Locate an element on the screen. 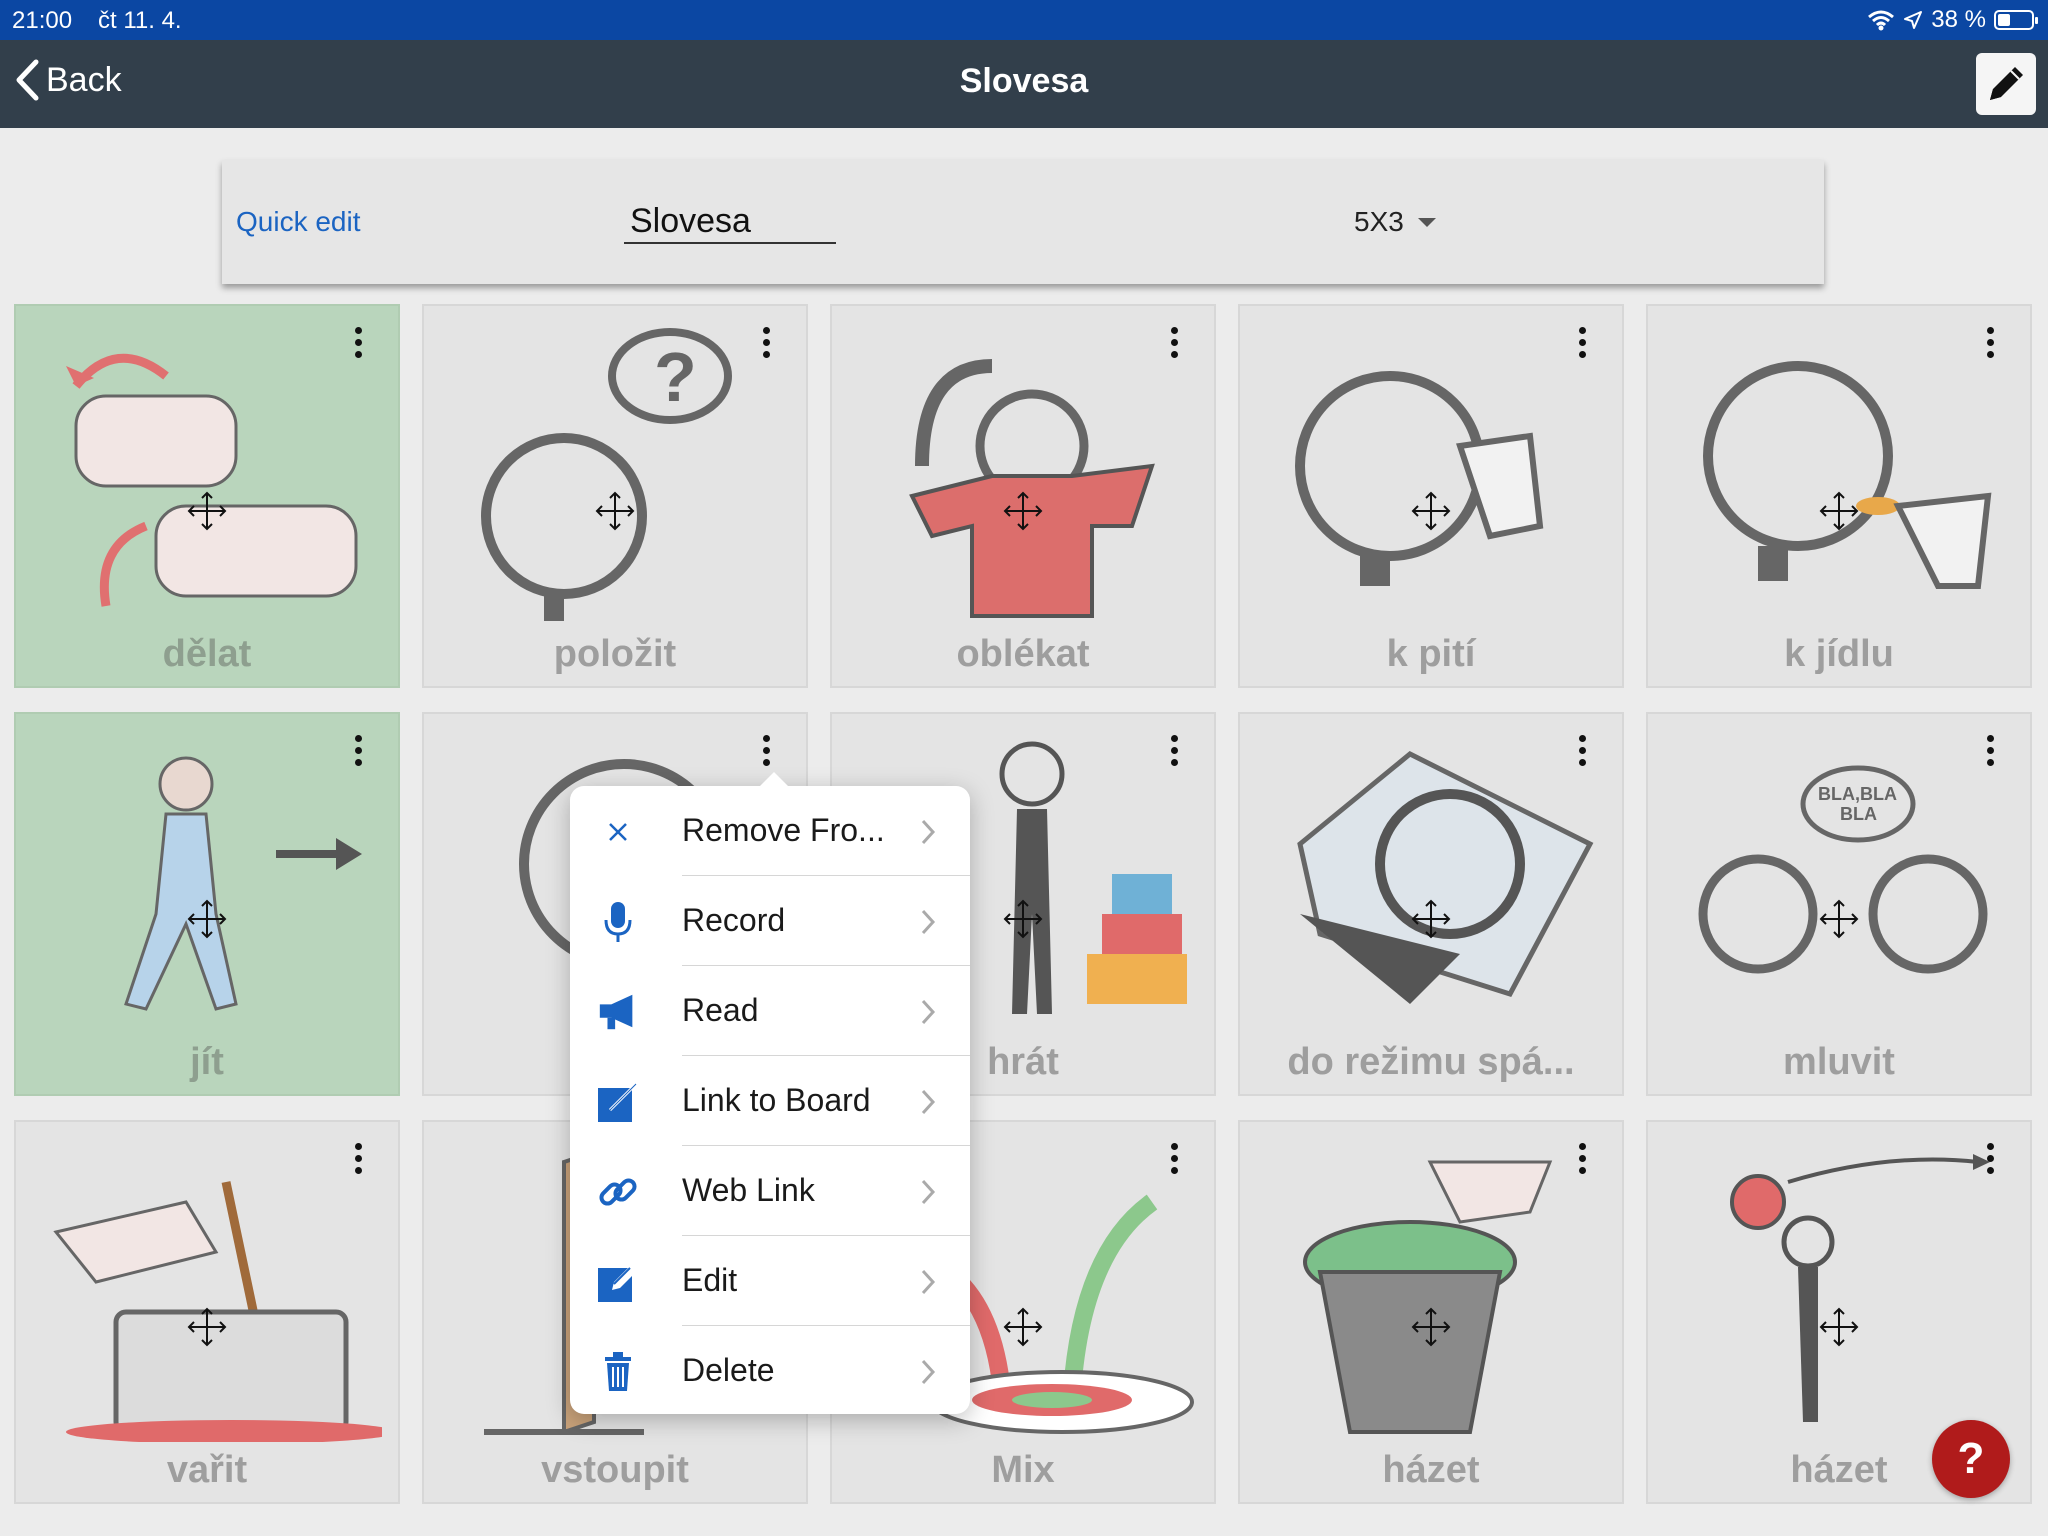  tile-jit: jít is located at coordinates (207, 904).